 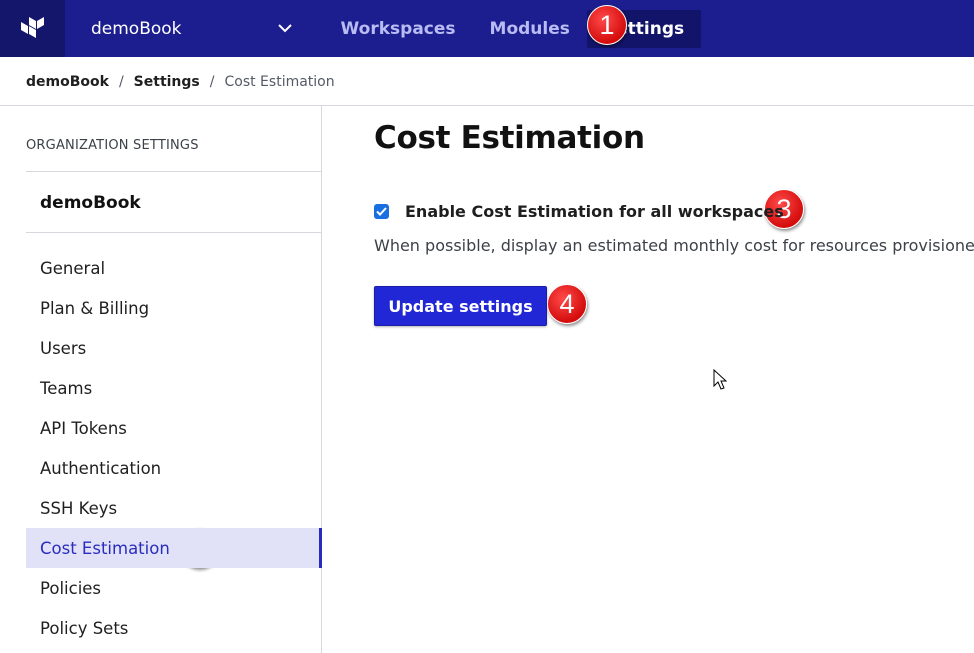 I want to click on mouse-pointer-icon, so click(x=720, y=379).